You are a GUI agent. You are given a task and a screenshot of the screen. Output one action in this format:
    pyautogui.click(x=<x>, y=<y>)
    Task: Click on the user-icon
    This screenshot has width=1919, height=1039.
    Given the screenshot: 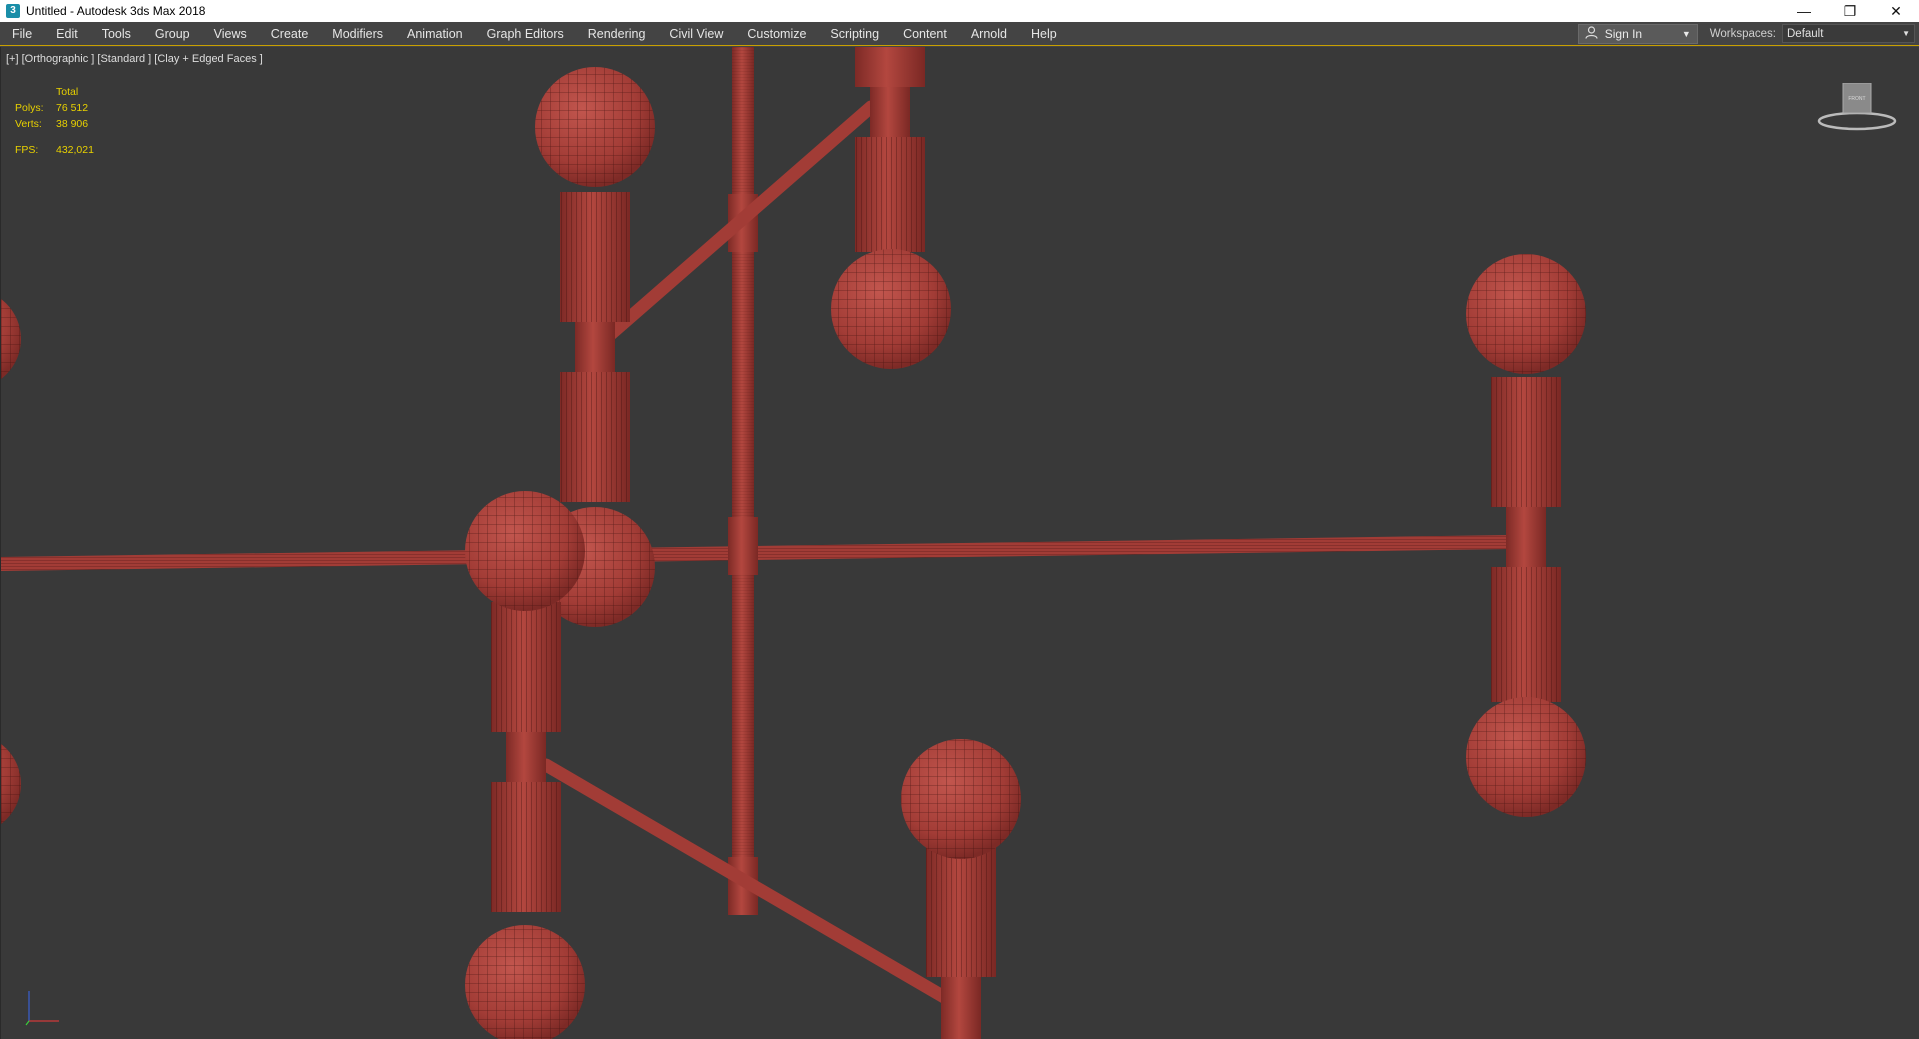 What is the action you would take?
    pyautogui.click(x=1592, y=33)
    